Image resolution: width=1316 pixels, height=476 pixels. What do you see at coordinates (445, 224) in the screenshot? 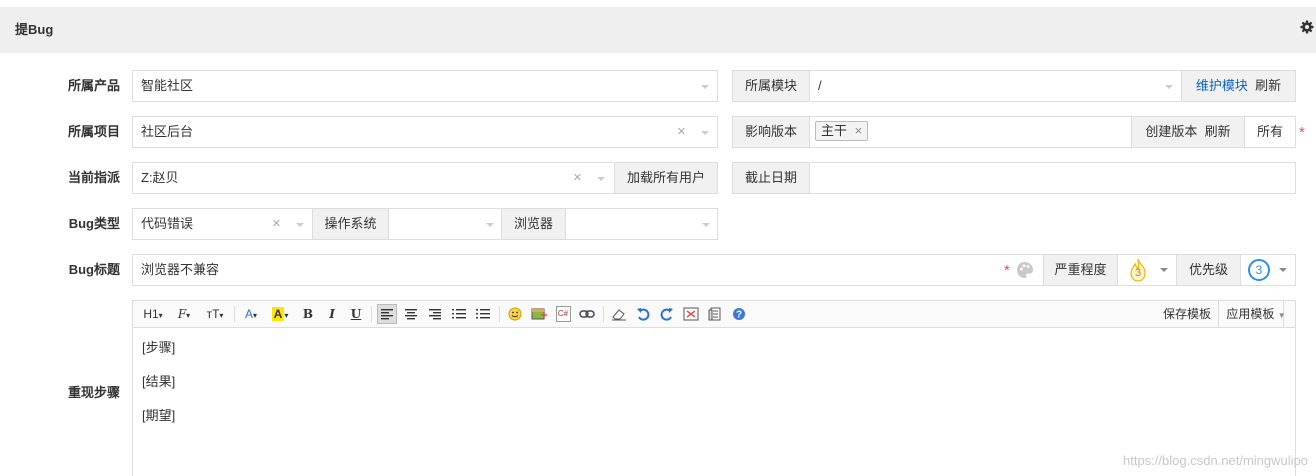
I see `os-select` at bounding box center [445, 224].